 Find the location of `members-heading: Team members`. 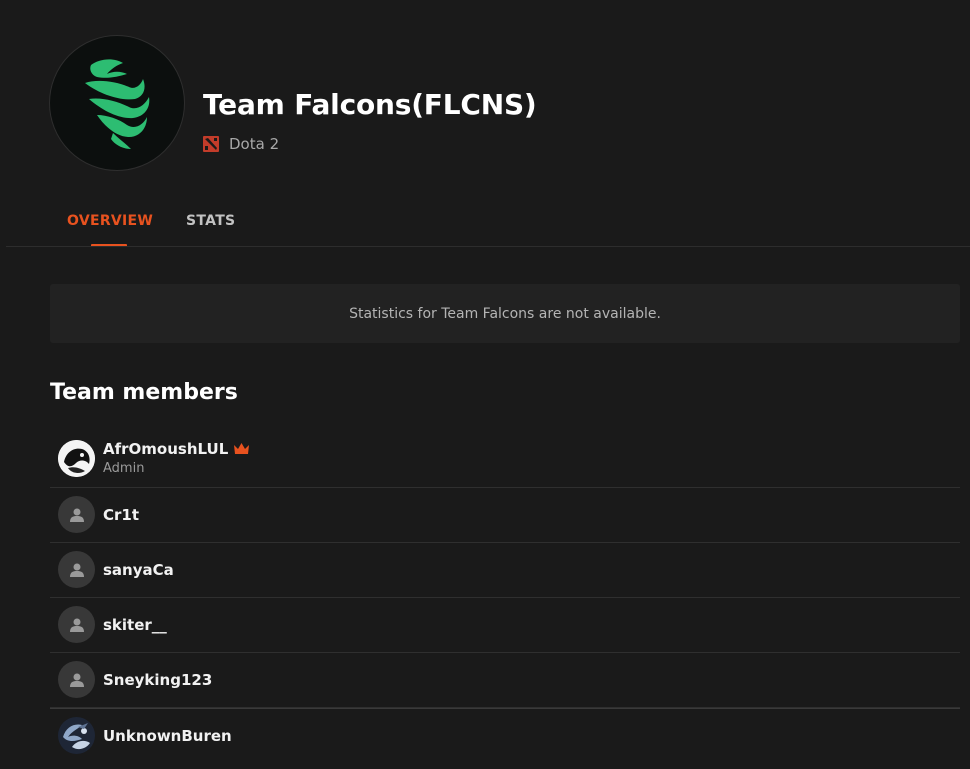

members-heading: Team members is located at coordinates (144, 392).